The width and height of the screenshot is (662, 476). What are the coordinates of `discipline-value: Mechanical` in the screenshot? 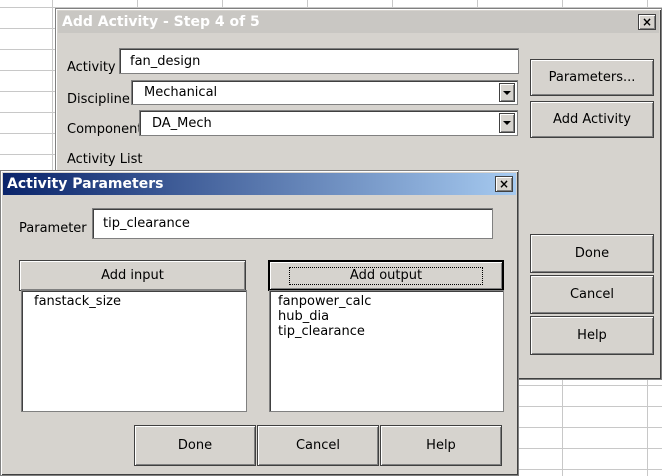 It's located at (181, 92).